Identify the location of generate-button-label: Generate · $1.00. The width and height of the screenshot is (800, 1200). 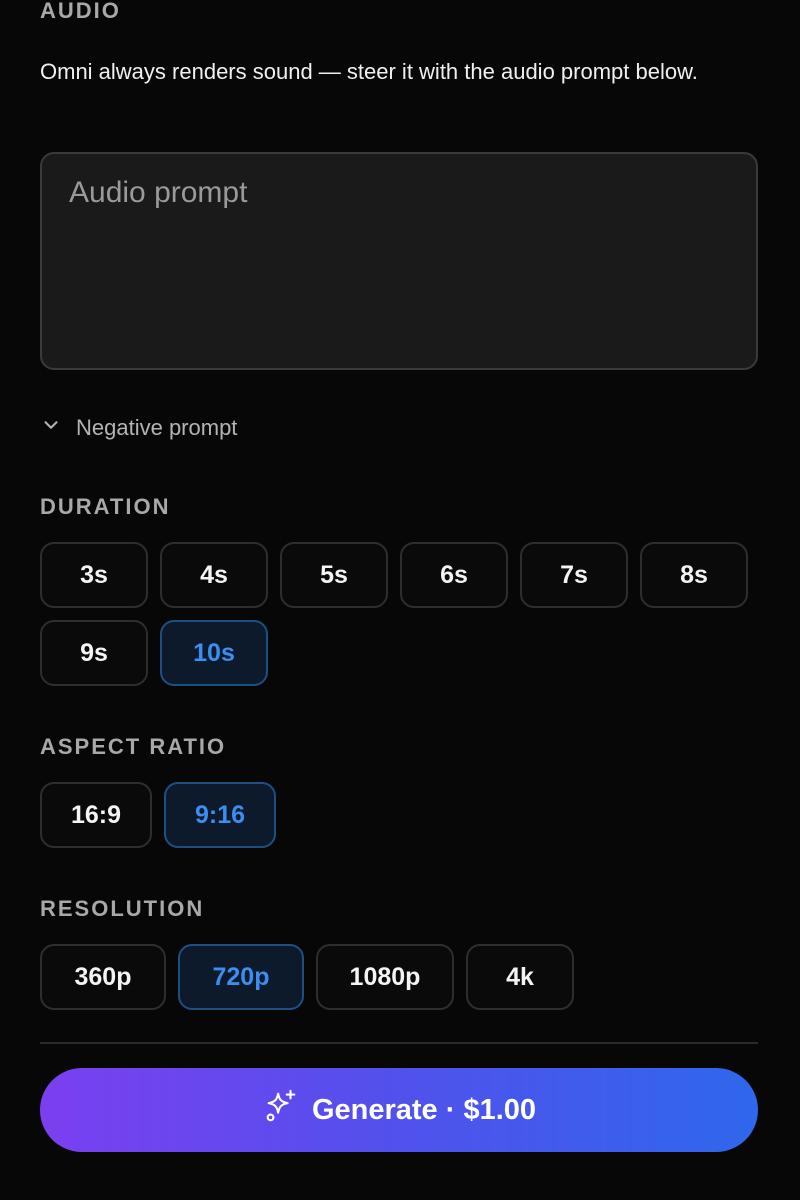
(424, 1109).